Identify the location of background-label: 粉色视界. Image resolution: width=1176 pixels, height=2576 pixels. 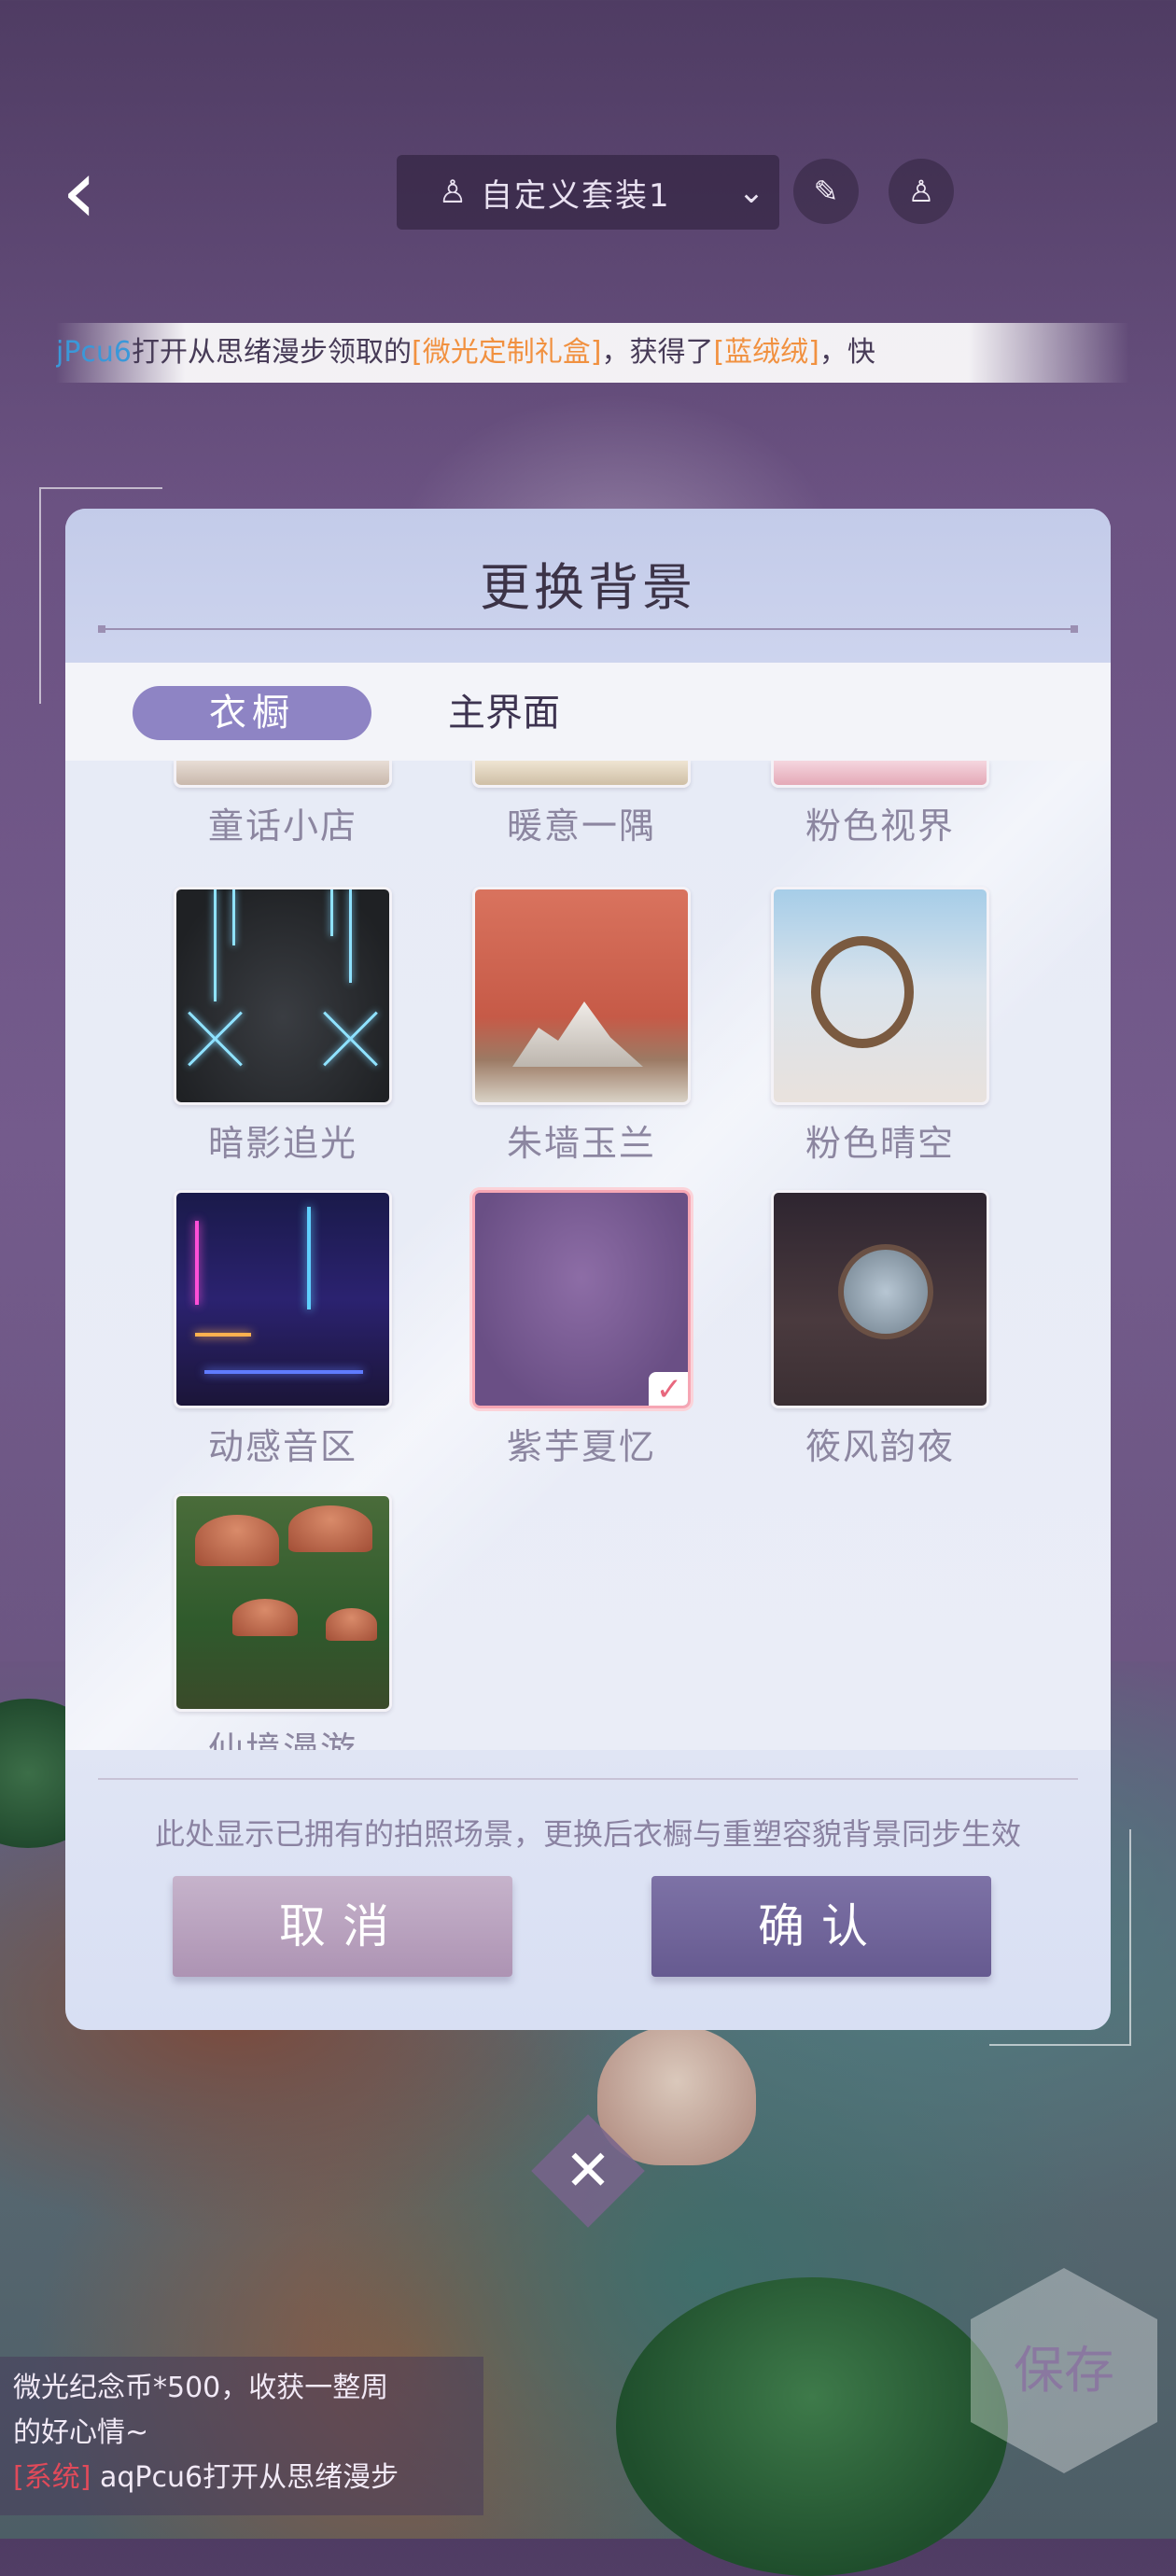
(880, 826).